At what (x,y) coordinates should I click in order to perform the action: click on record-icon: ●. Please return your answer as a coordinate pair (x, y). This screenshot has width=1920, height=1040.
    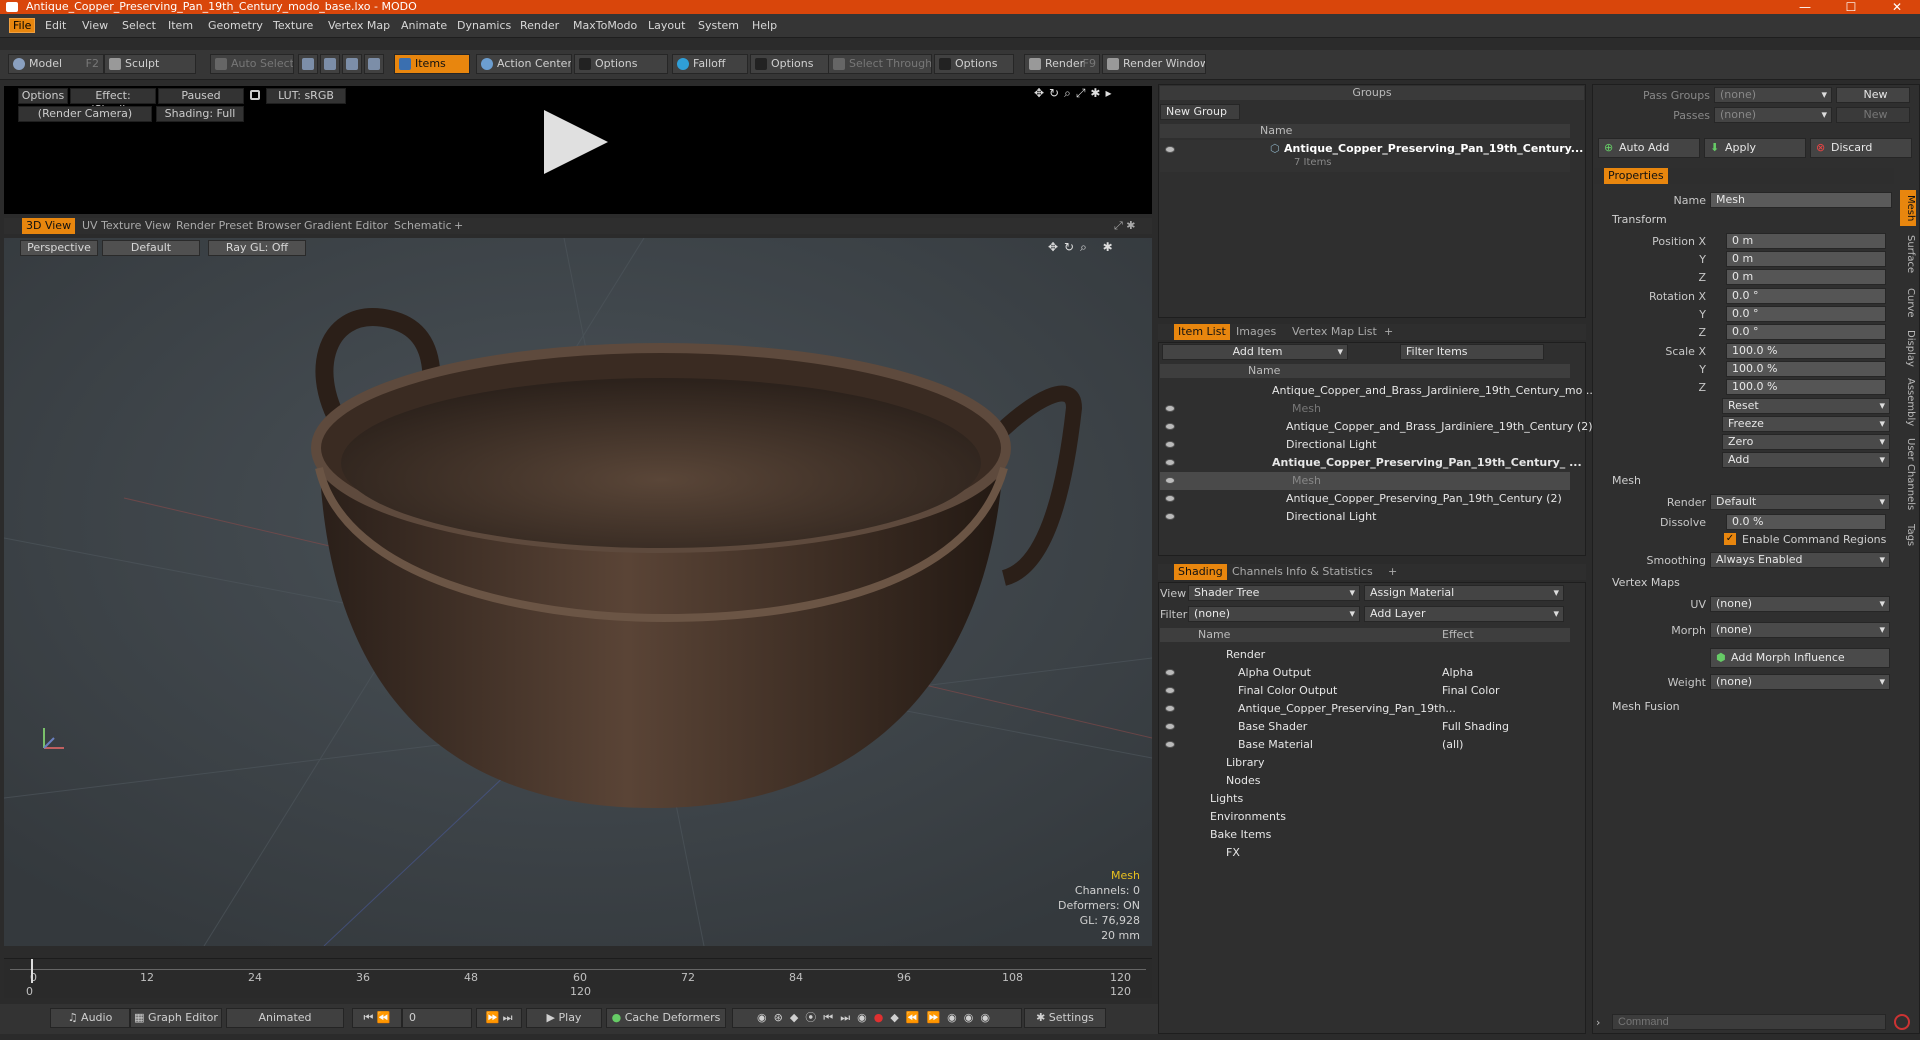
    Looking at the image, I should click on (882, 1017).